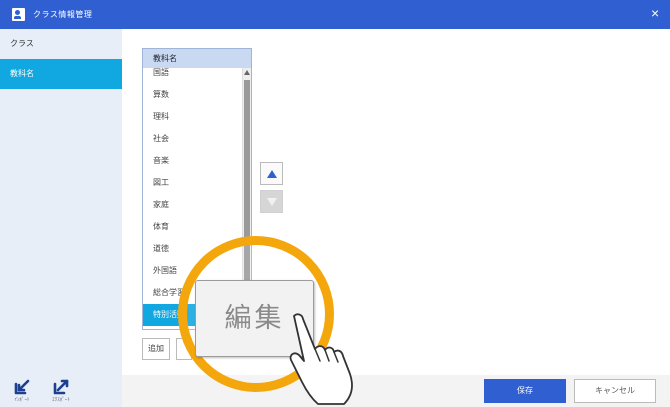 This screenshot has height=407, width=670. I want to click on import-caption: ｲﾝﾎﾟｰﾄ, so click(22, 400).